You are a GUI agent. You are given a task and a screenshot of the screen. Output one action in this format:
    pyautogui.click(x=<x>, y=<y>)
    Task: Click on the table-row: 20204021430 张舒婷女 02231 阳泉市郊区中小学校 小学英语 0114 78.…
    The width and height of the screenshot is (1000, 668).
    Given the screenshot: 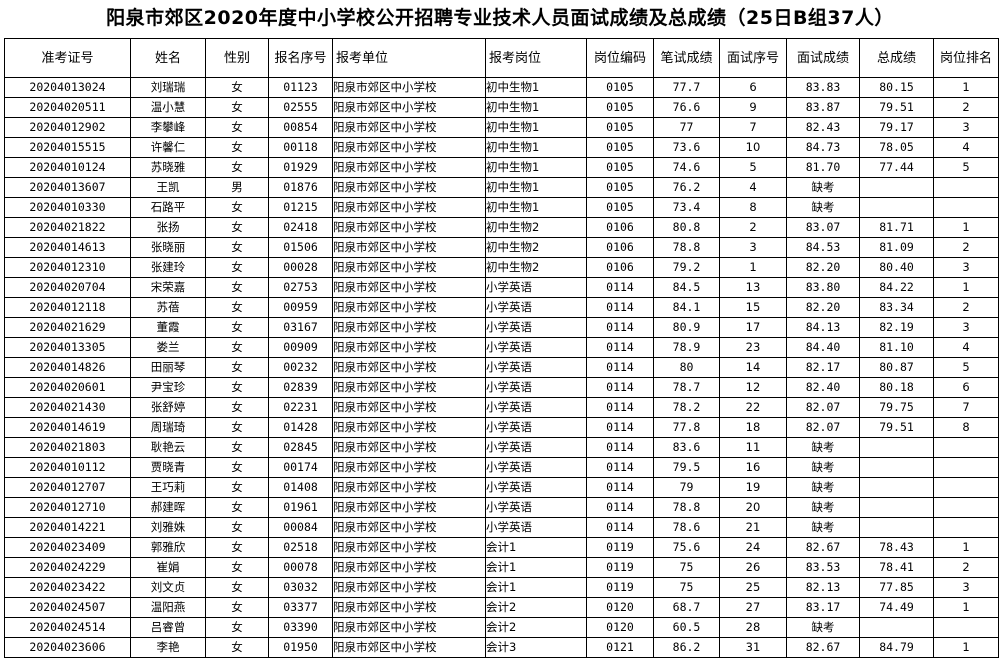 What is the action you would take?
    pyautogui.click(x=501, y=407)
    